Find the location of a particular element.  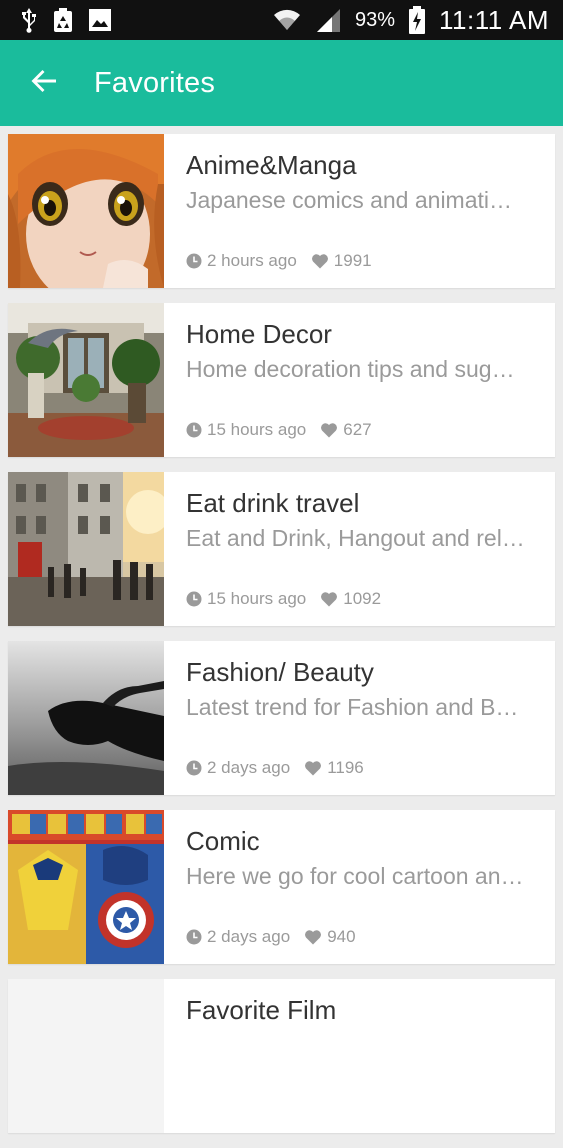

list-item-meta: 15 hours ago 627 is located at coordinates (279, 430).